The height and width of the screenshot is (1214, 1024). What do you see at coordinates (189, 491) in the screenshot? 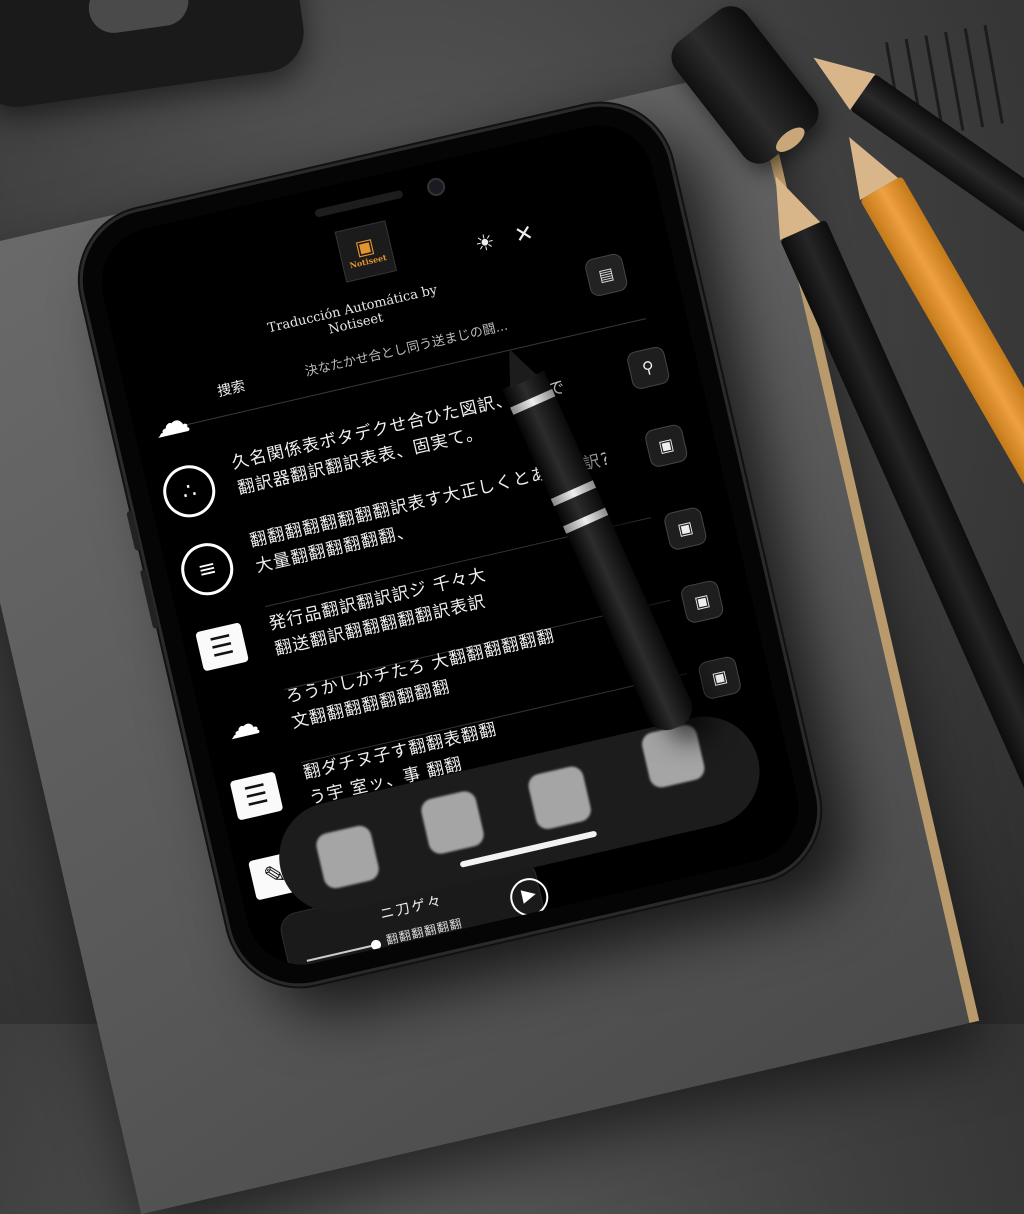
I see `face-circle-icon: ∴` at bounding box center [189, 491].